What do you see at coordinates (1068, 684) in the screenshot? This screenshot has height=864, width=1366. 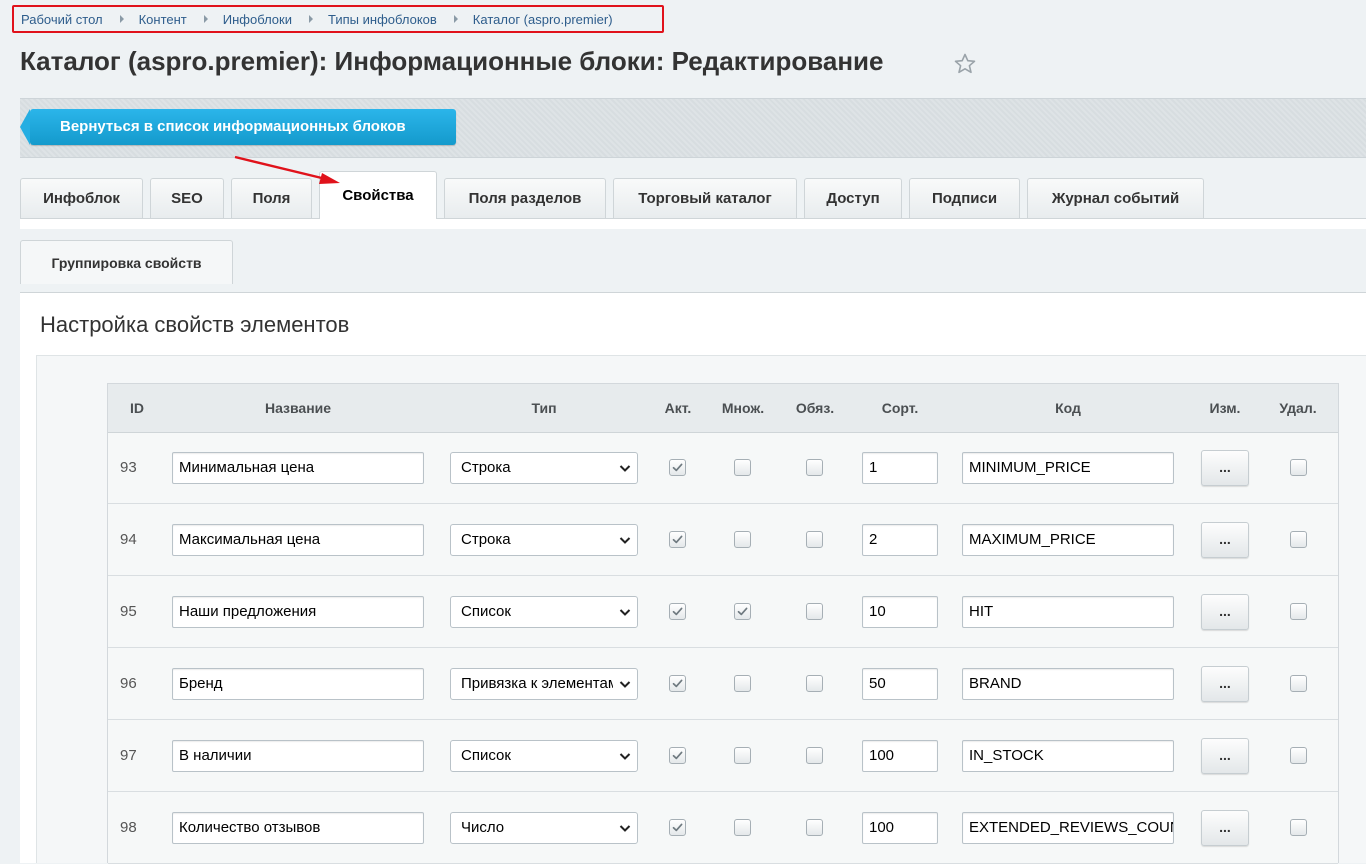 I see `code-input: BRAND` at bounding box center [1068, 684].